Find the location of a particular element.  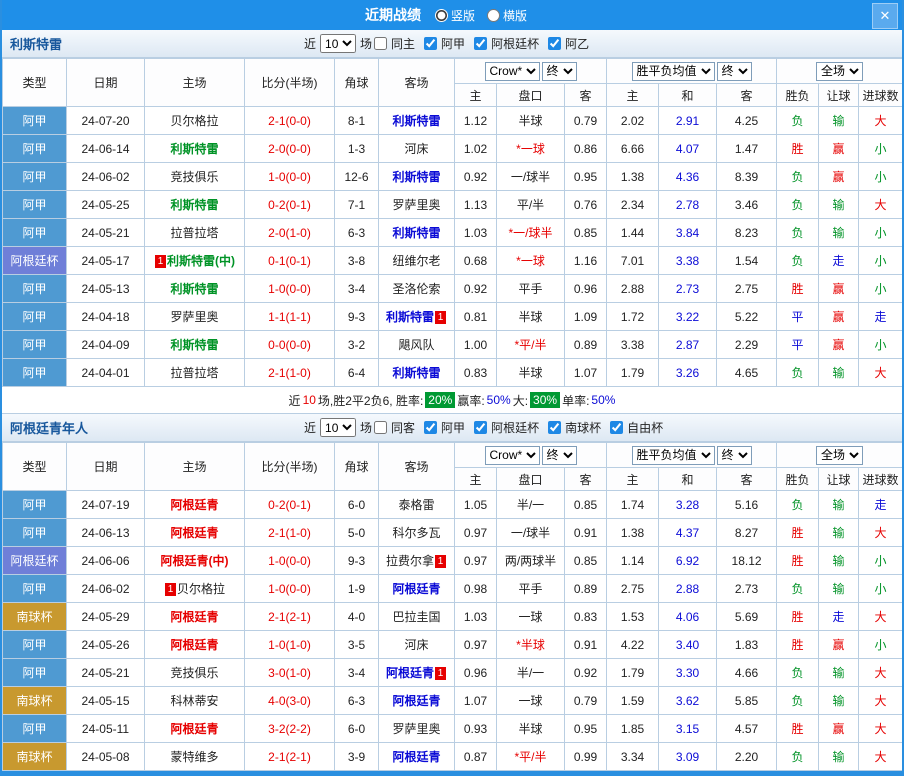

eu-away-odds: 5.22 is located at coordinates (747, 316).